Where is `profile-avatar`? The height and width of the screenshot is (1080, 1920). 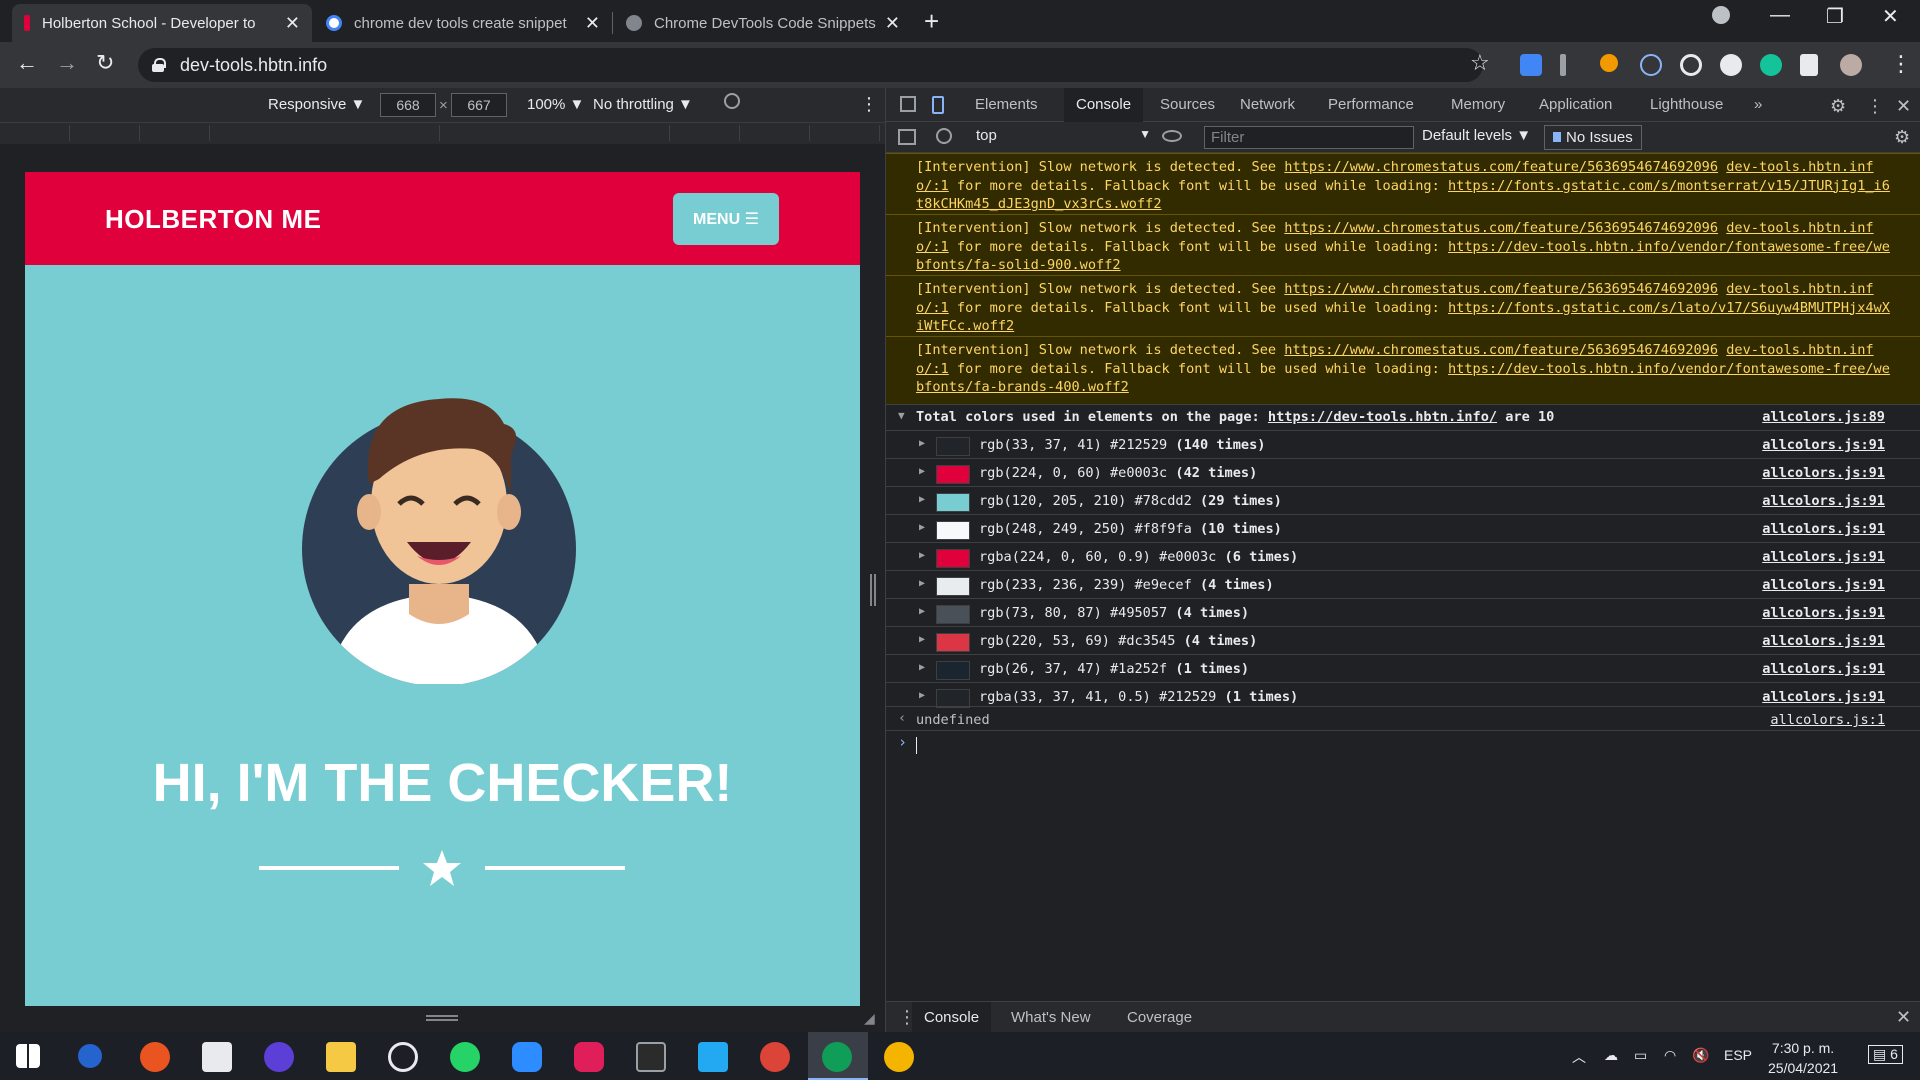
profile-avatar is located at coordinates (1851, 65).